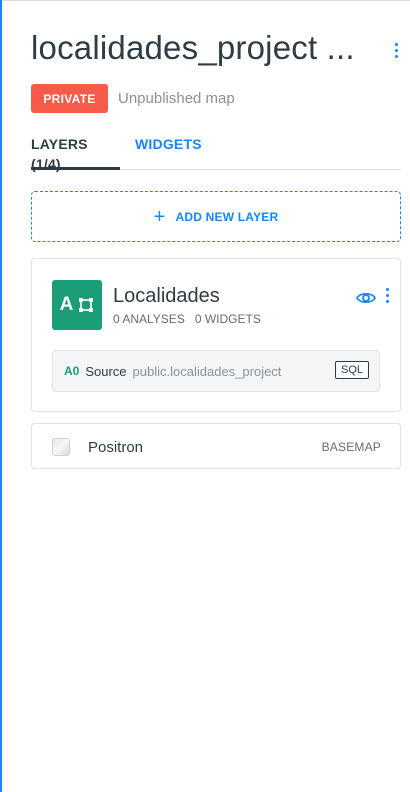 The width and height of the screenshot is (410, 792). I want to click on source-table-name: public.localidades_project, so click(207, 371).